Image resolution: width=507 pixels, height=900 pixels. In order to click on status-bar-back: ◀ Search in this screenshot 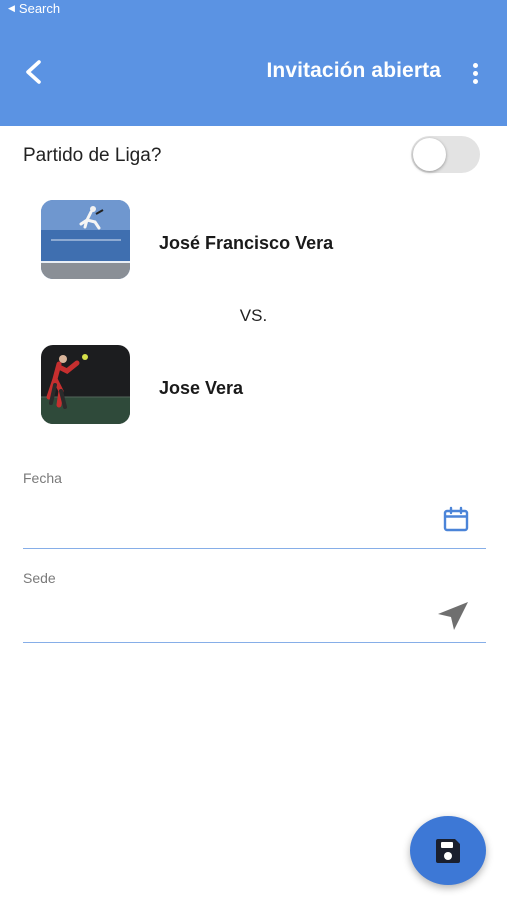, I will do `click(34, 8)`.